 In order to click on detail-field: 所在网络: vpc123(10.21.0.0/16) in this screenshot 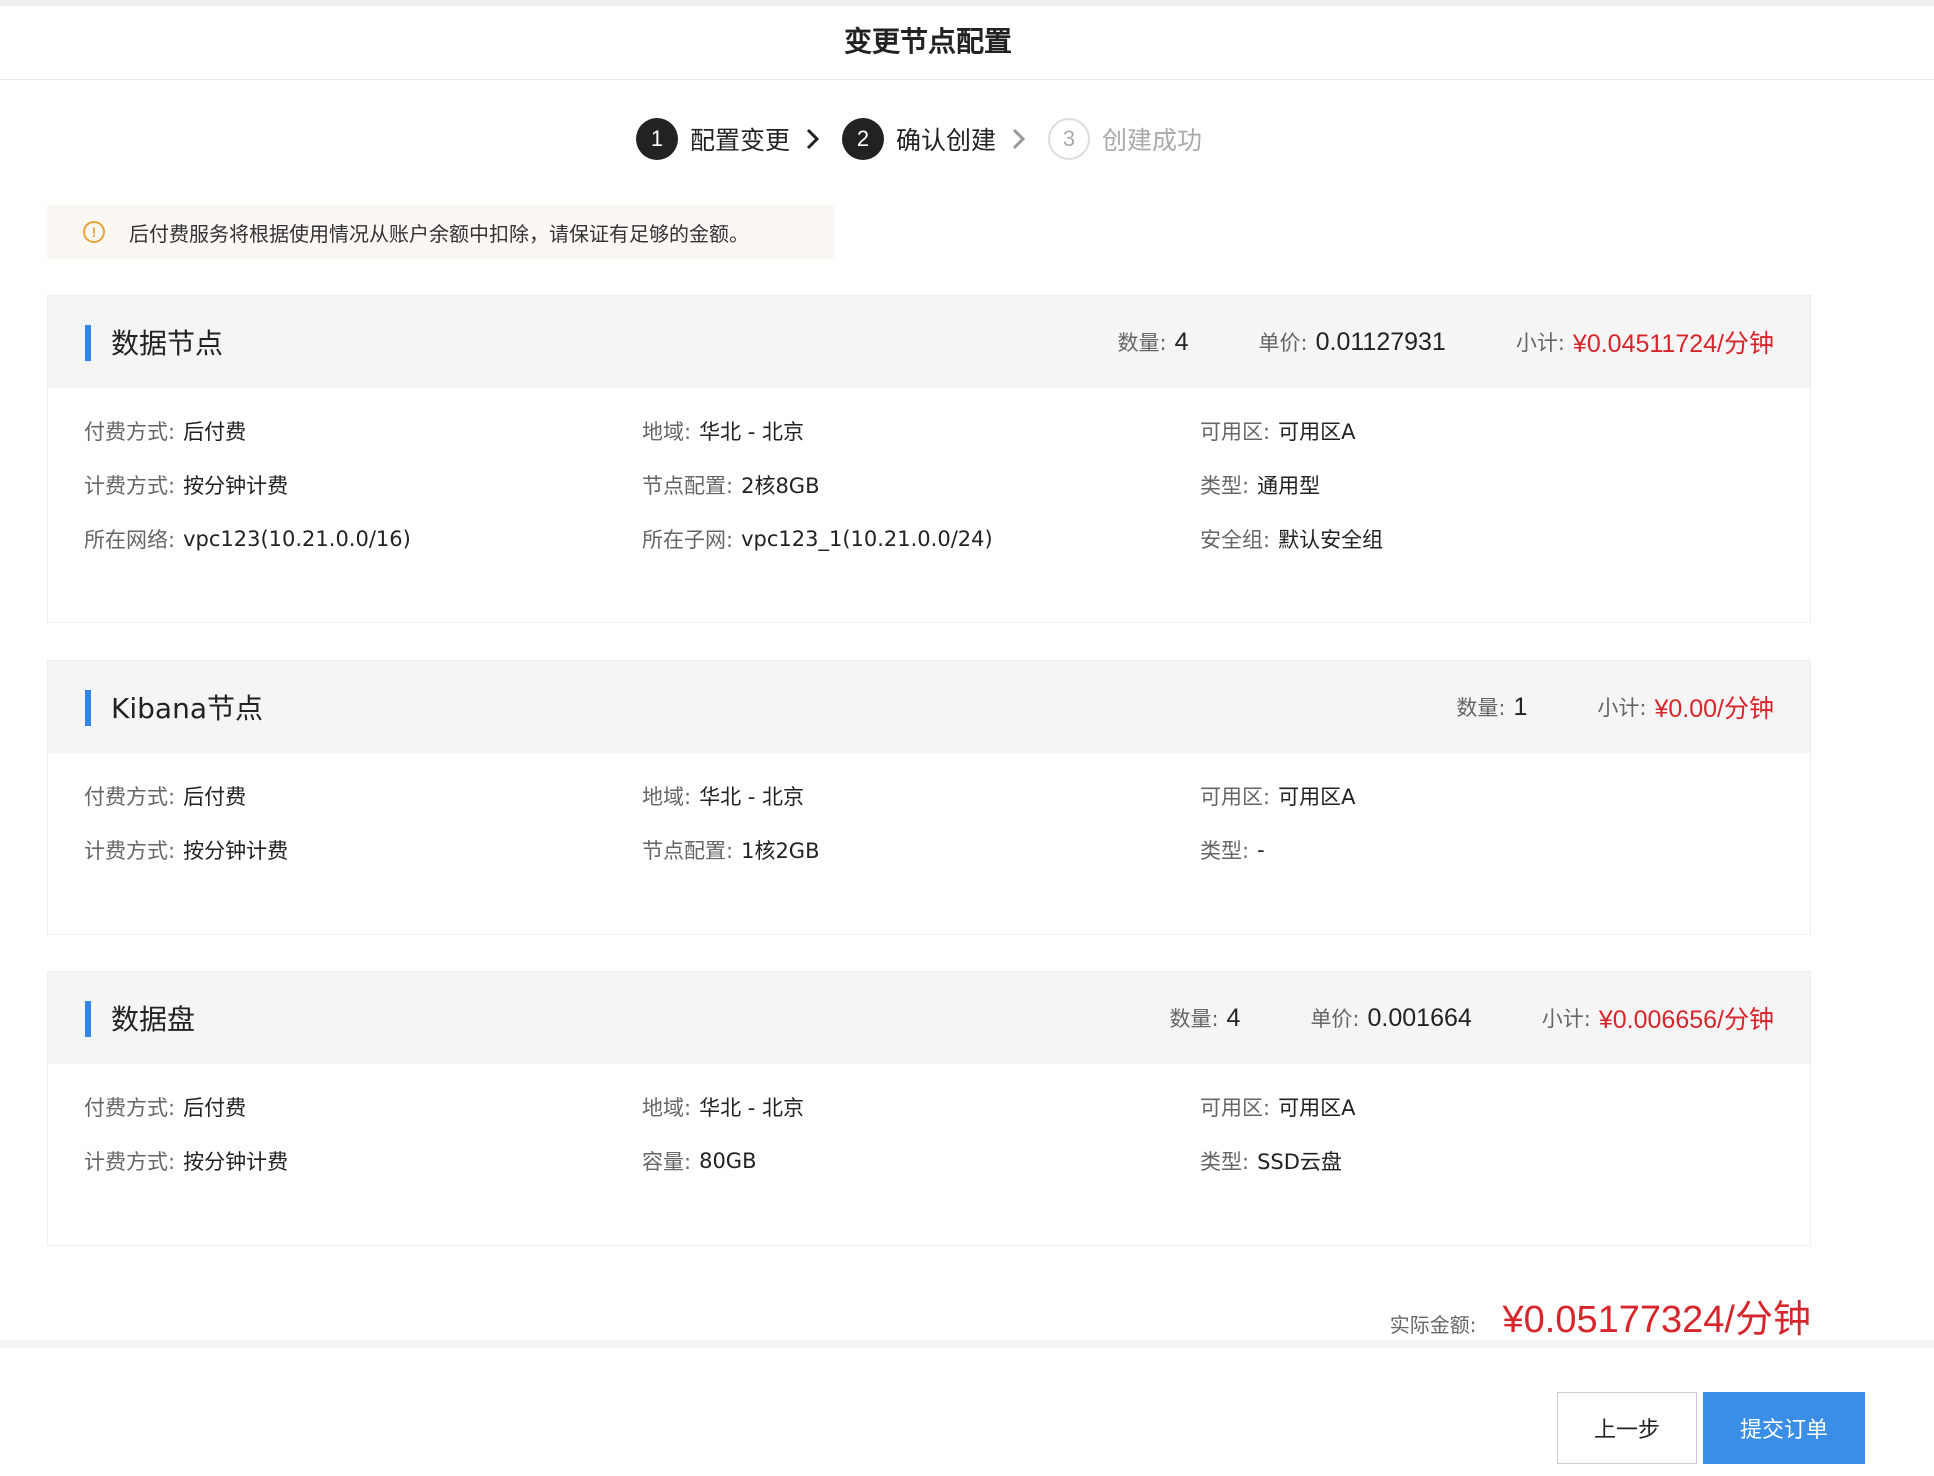, I will do `click(247, 539)`.